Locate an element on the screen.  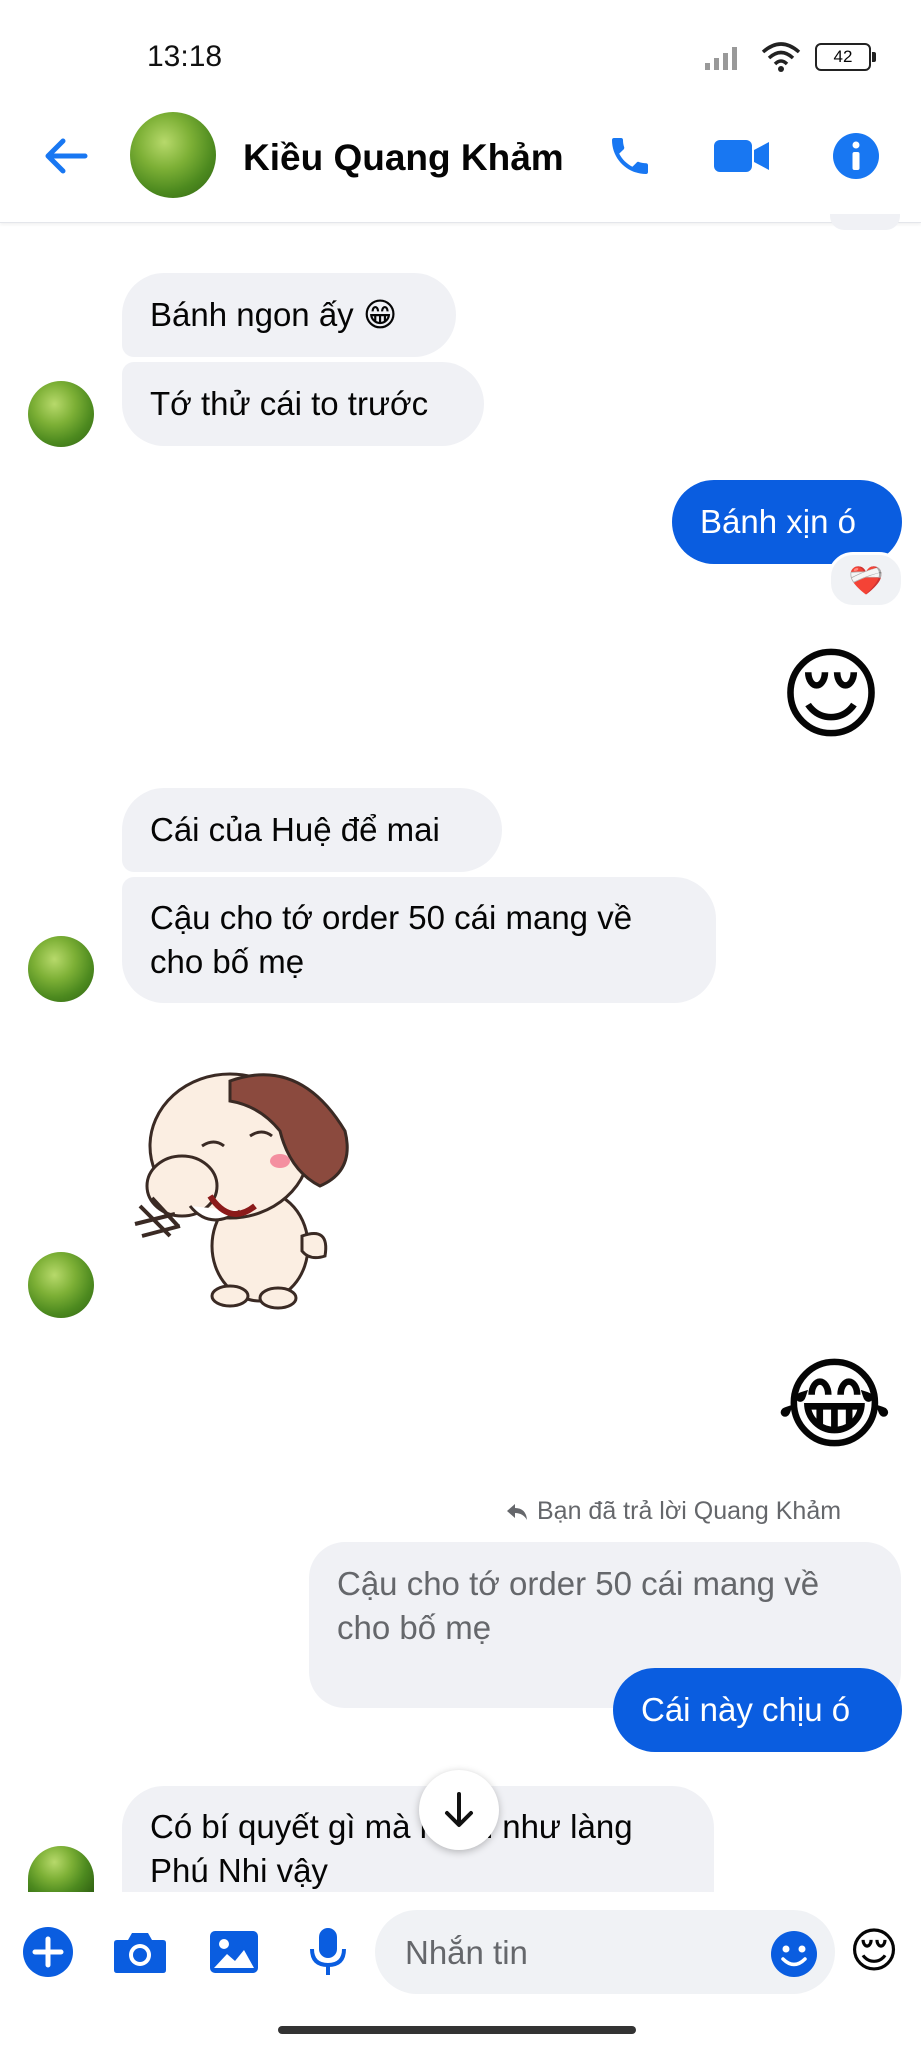
image-icon is located at coordinates (234, 1952).